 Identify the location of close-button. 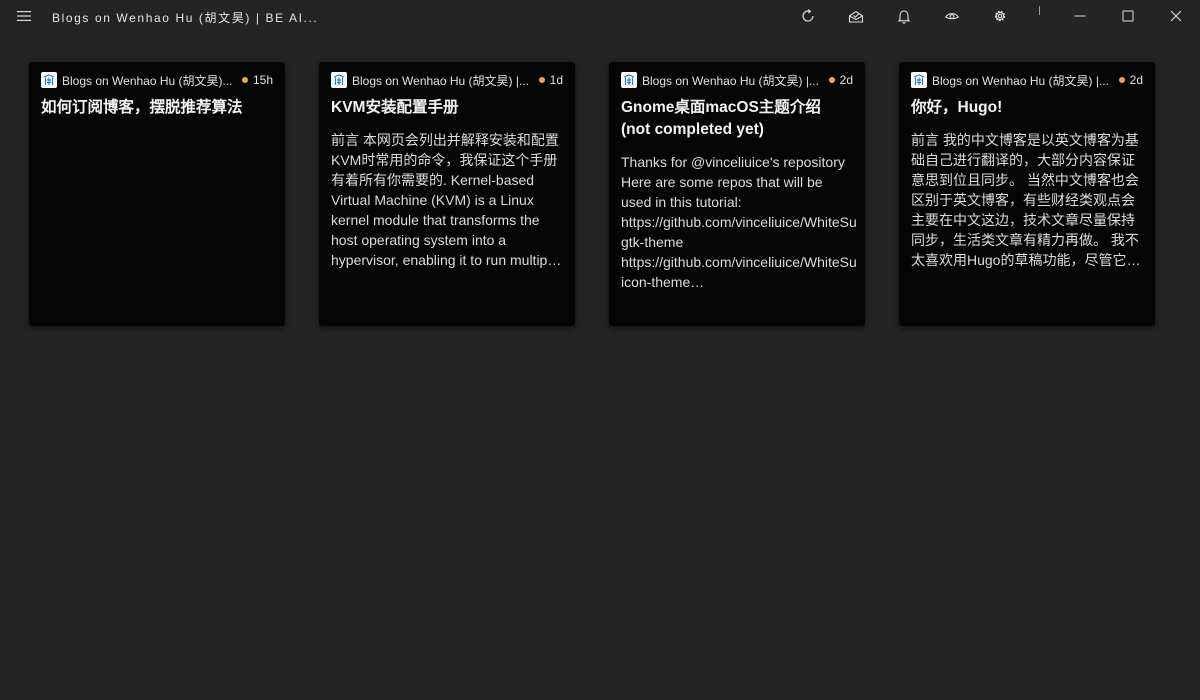
(1176, 16).